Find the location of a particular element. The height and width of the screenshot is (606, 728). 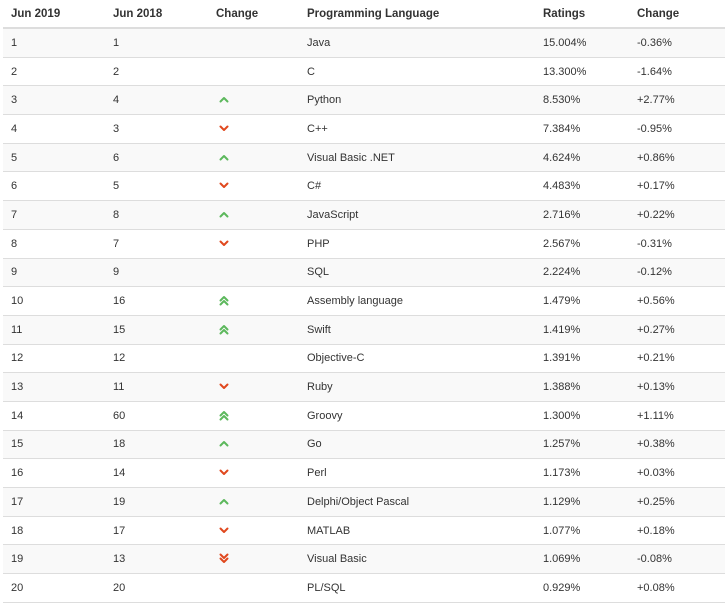

double-chevron-down-icon is located at coordinates (224, 558).